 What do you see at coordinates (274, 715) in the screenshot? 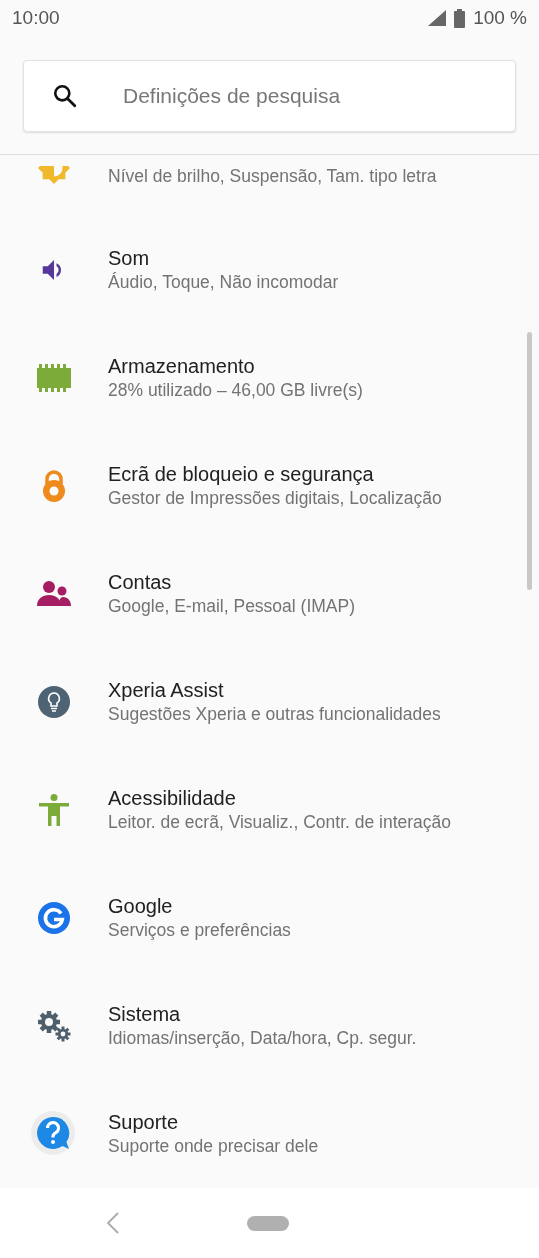
I see `setting-summary: Sugestões Xperia e outras funcionalidades` at bounding box center [274, 715].